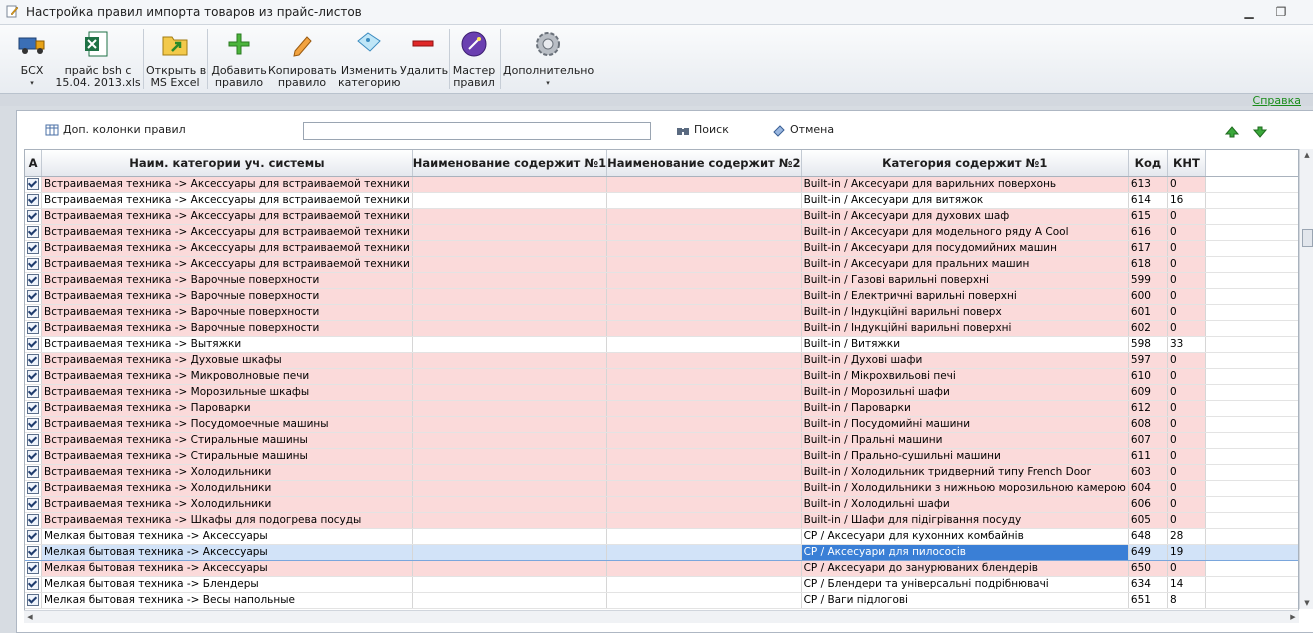  I want to click on knt-cell: 19, so click(1186, 552).